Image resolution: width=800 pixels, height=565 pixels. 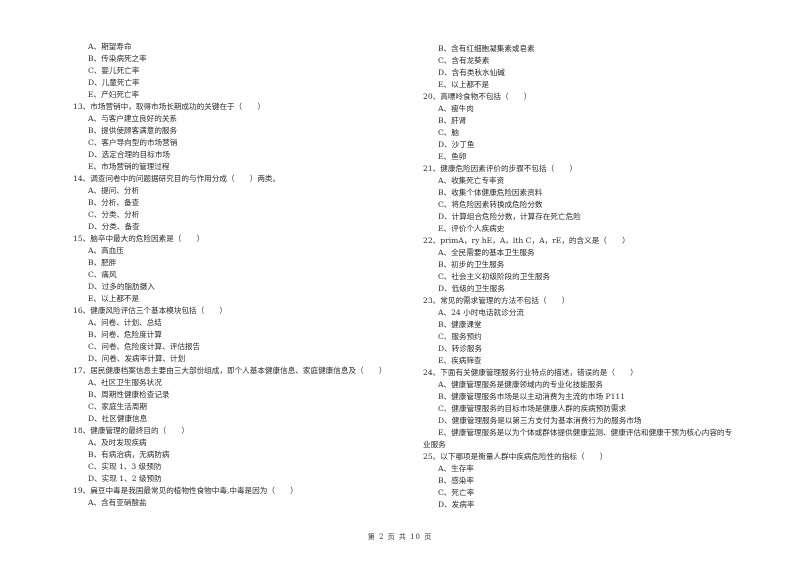 What do you see at coordinates (129, 154) in the screenshot?
I see `answer-option: D、选定合理的目标市场` at bounding box center [129, 154].